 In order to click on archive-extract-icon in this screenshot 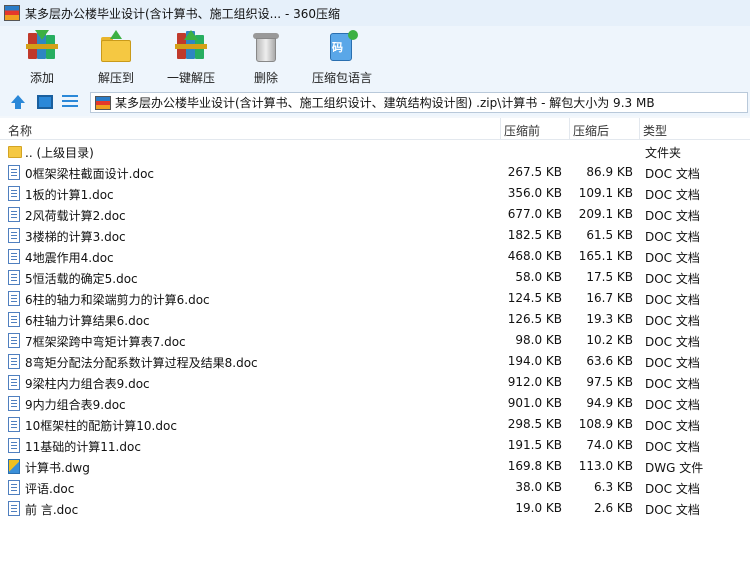, I will do `click(191, 45)`.